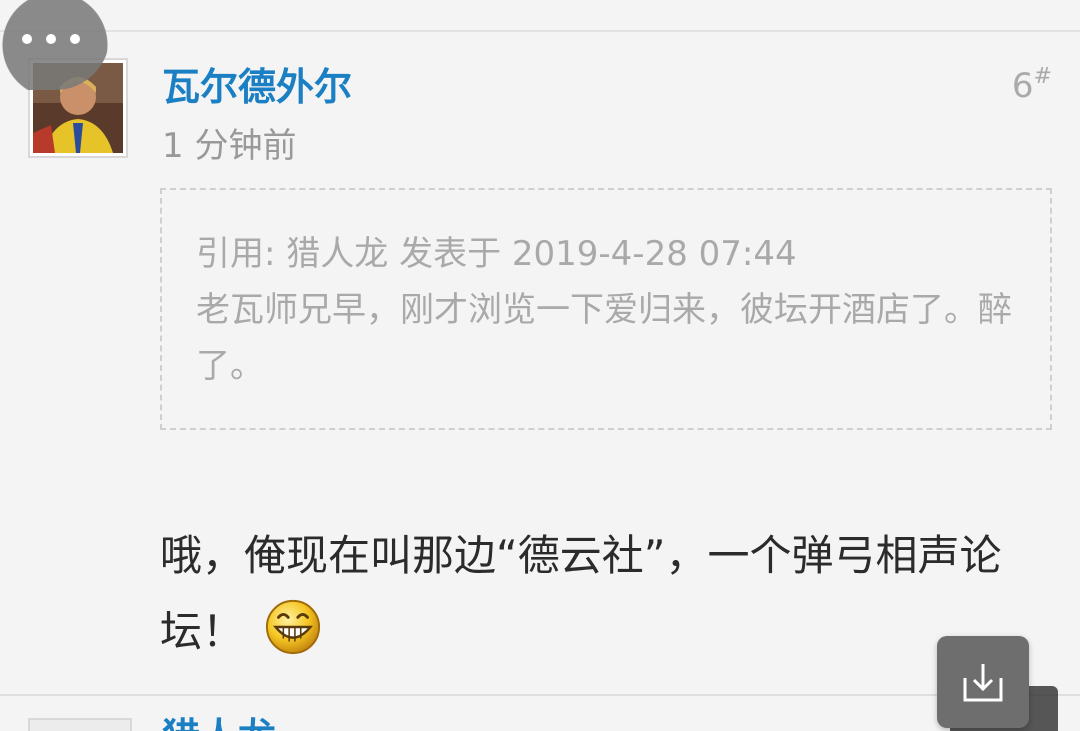  What do you see at coordinates (219, 718) in the screenshot?
I see `post-author-name: 猎人龙` at bounding box center [219, 718].